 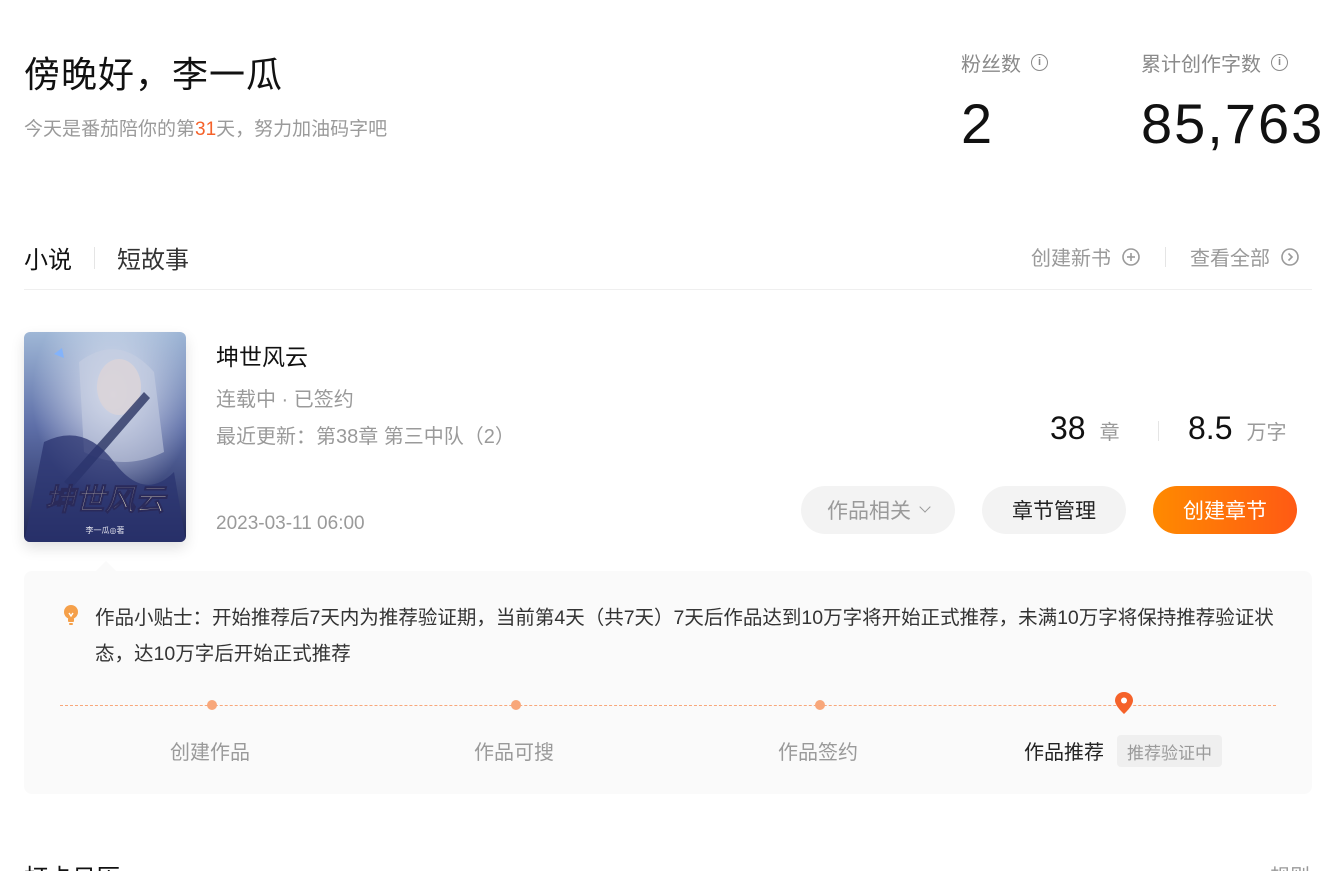 I want to click on lightbulb-icon, so click(x=71, y=615).